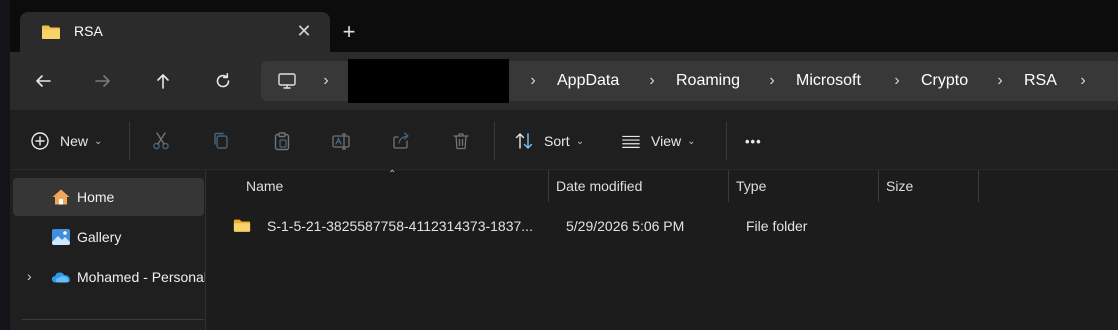 This screenshot has height=330, width=1118. What do you see at coordinates (141, 277) in the screenshot?
I see `sidebar-item-label: Mohamed - Personal` at bounding box center [141, 277].